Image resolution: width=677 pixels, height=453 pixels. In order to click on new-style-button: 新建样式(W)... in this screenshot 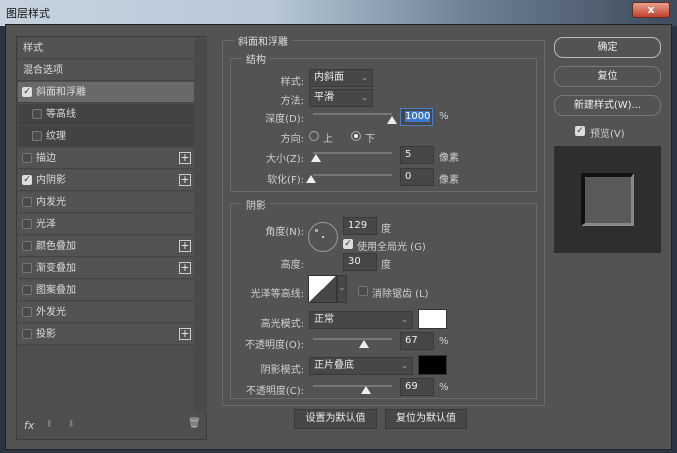, I will do `click(607, 105)`.